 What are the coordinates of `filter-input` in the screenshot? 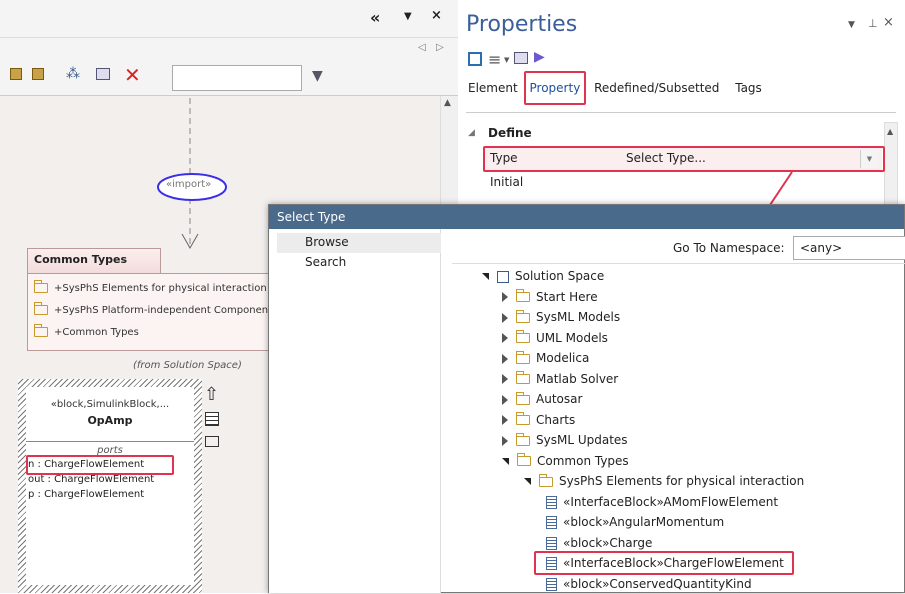 It's located at (237, 78).